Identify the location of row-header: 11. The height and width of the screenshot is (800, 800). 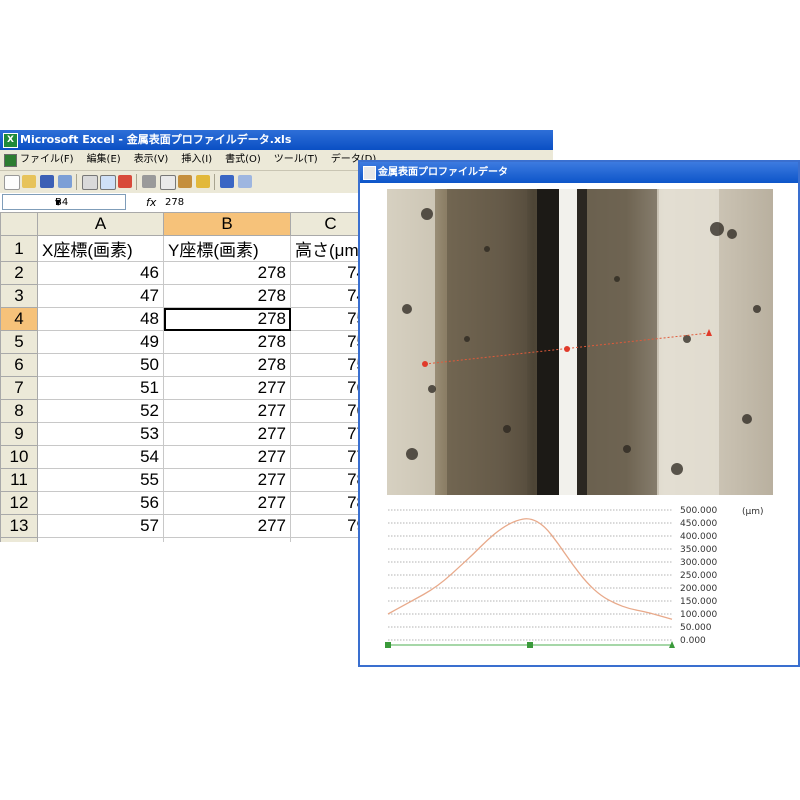
(19, 480).